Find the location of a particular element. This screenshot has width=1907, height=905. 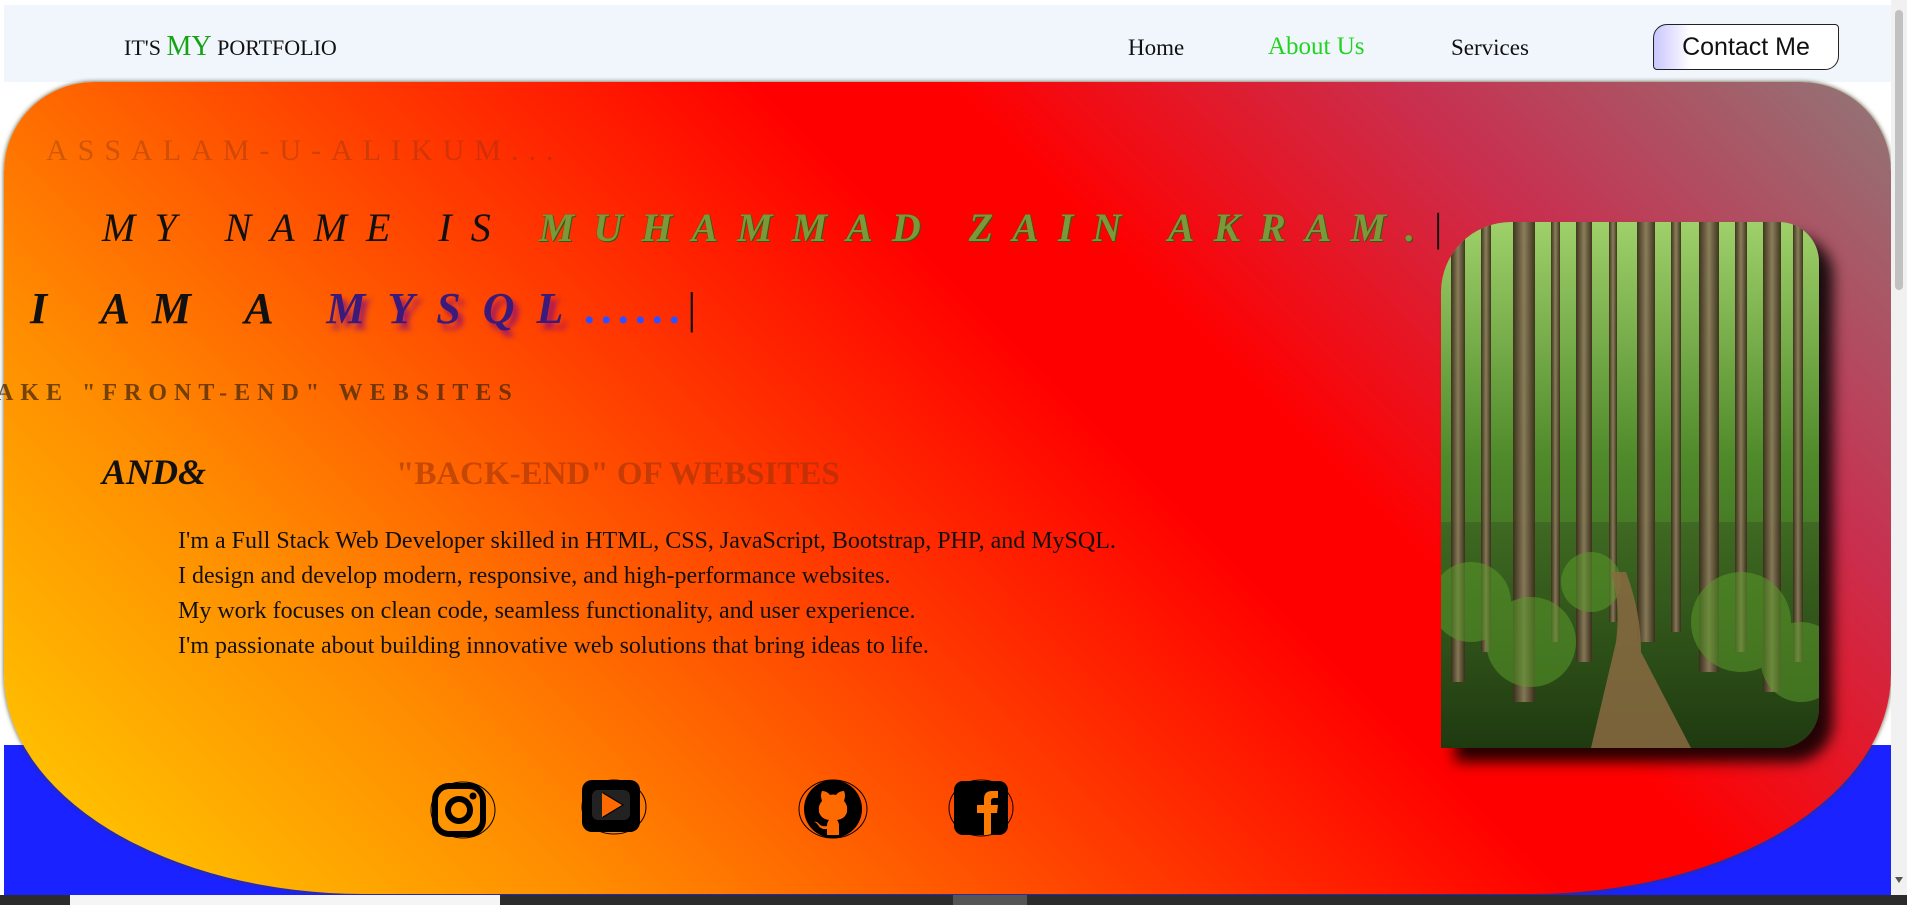

nav-link-home: Home is located at coordinates (1156, 48).